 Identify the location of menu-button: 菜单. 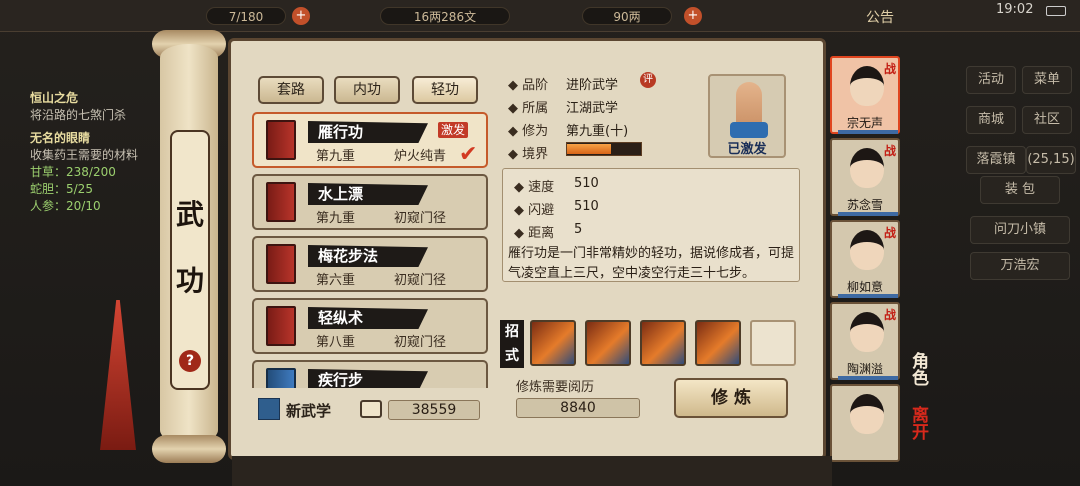
(1047, 80).